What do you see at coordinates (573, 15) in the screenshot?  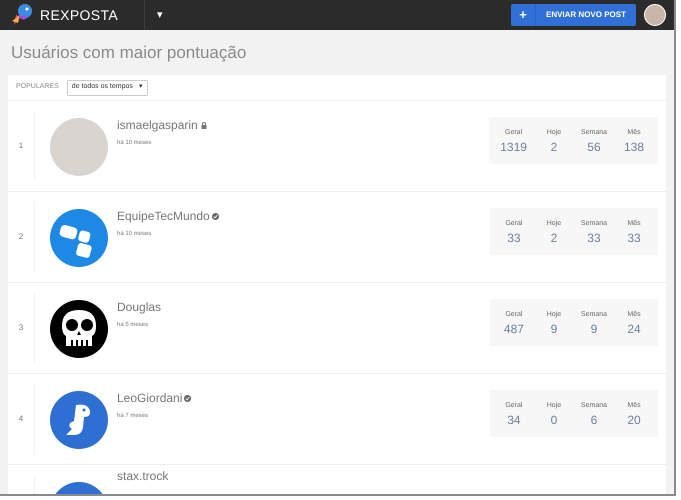 I see `post-button: + ENVIAR NOVO POST` at bounding box center [573, 15].